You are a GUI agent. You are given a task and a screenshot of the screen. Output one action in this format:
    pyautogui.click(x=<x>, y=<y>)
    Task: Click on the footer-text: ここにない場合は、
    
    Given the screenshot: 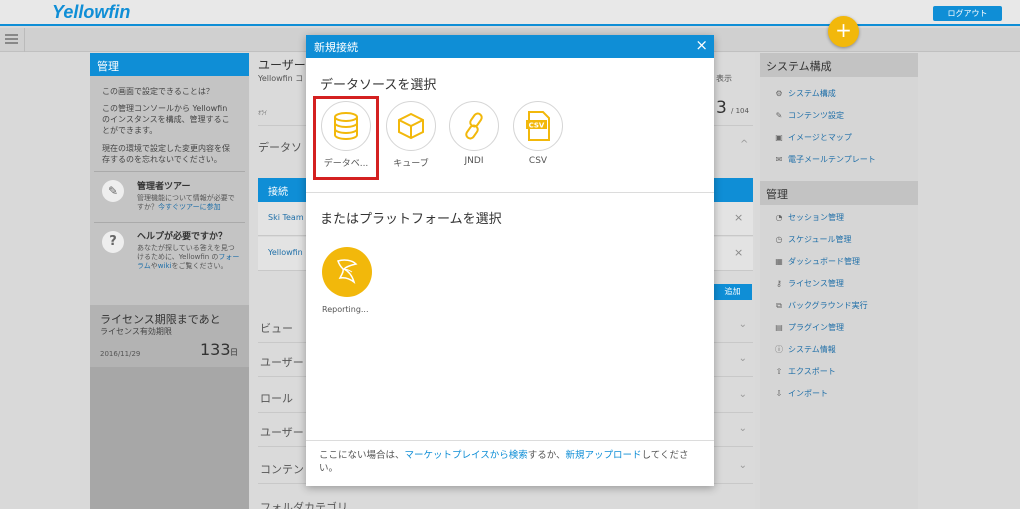 What is the action you would take?
    pyautogui.click(x=362, y=455)
    